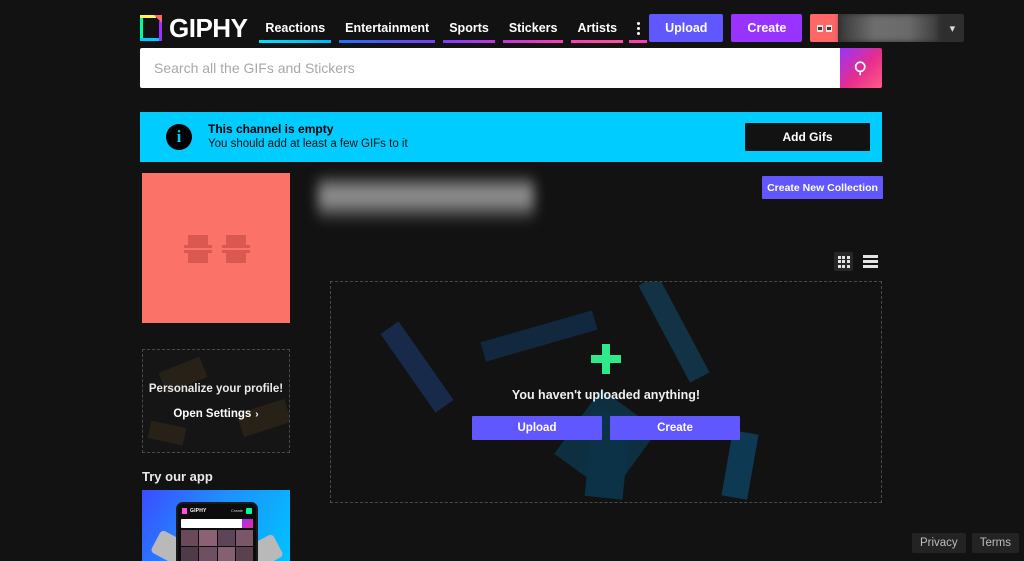  Describe the element at coordinates (215, 414) in the screenshot. I see `open-settings-link: Open Settings ›` at that location.